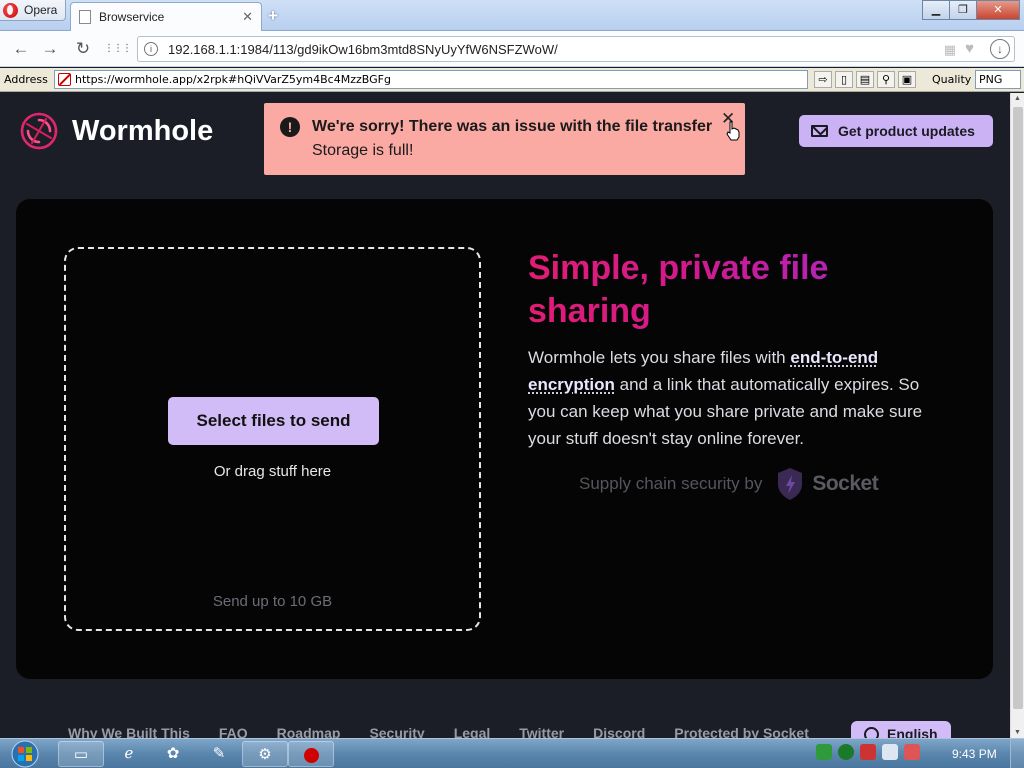 Image resolution: width=1024 pixels, height=768 pixels. Describe the element at coordinates (969, 48) in the screenshot. I see `bookmark-heart-icon: ♥` at that location.